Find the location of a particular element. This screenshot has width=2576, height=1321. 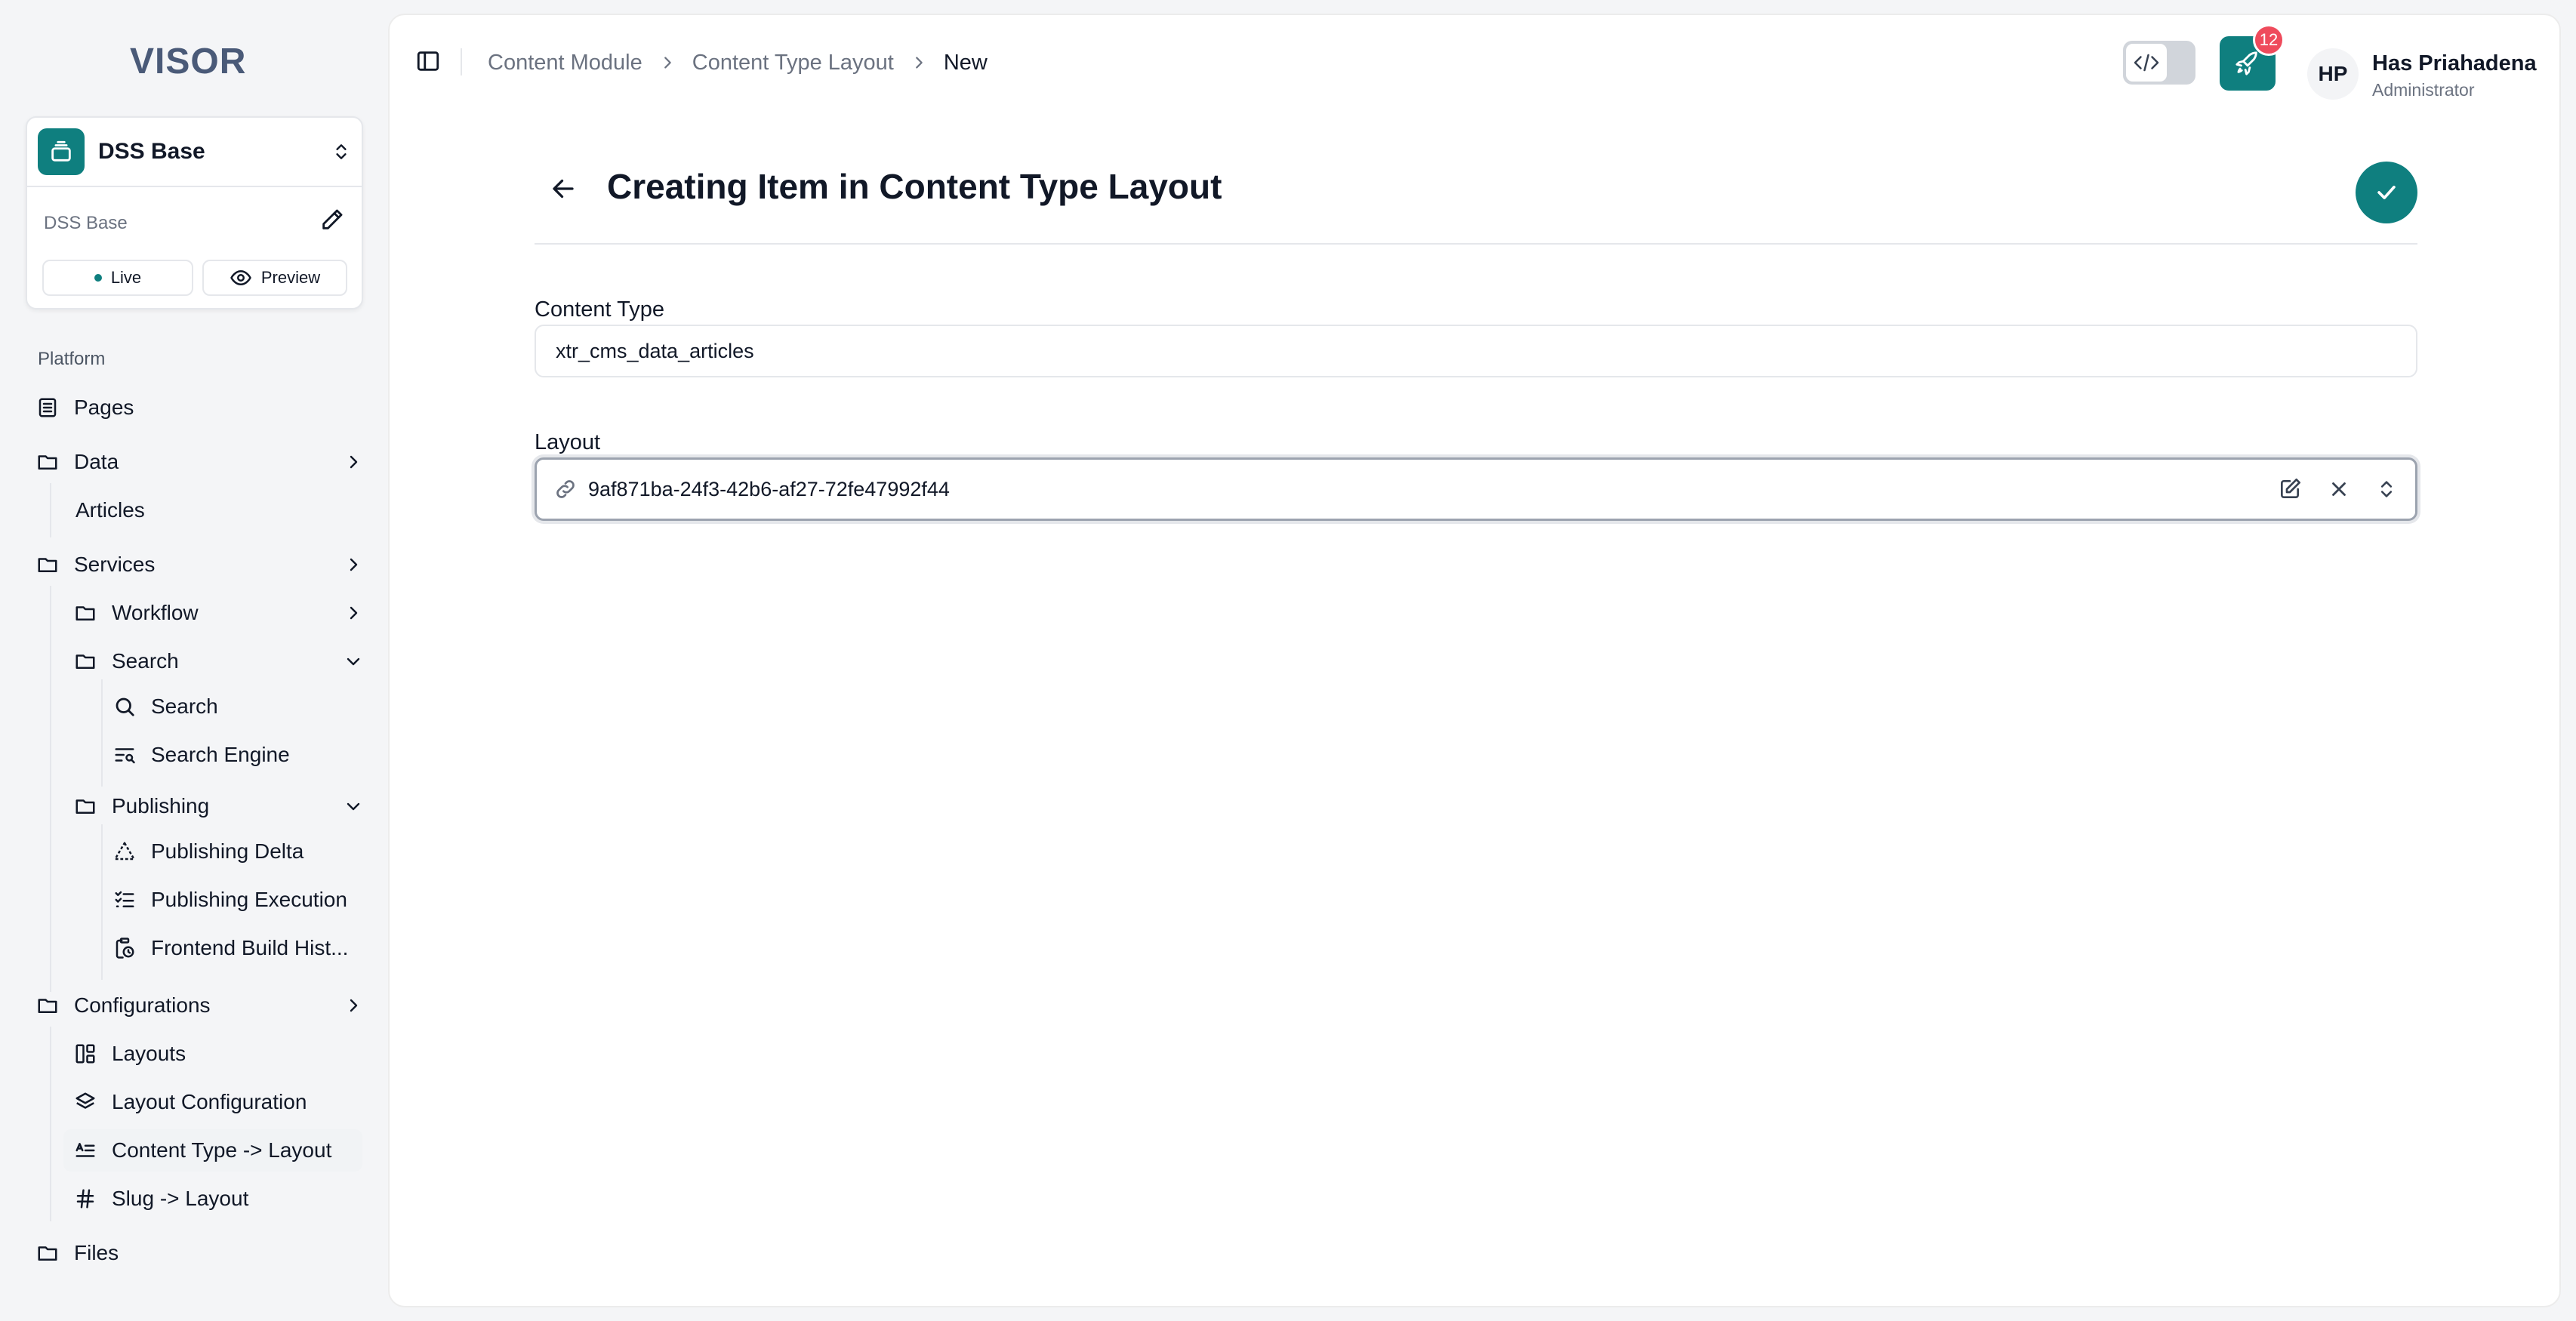

text-align-icon is located at coordinates (85, 1150).